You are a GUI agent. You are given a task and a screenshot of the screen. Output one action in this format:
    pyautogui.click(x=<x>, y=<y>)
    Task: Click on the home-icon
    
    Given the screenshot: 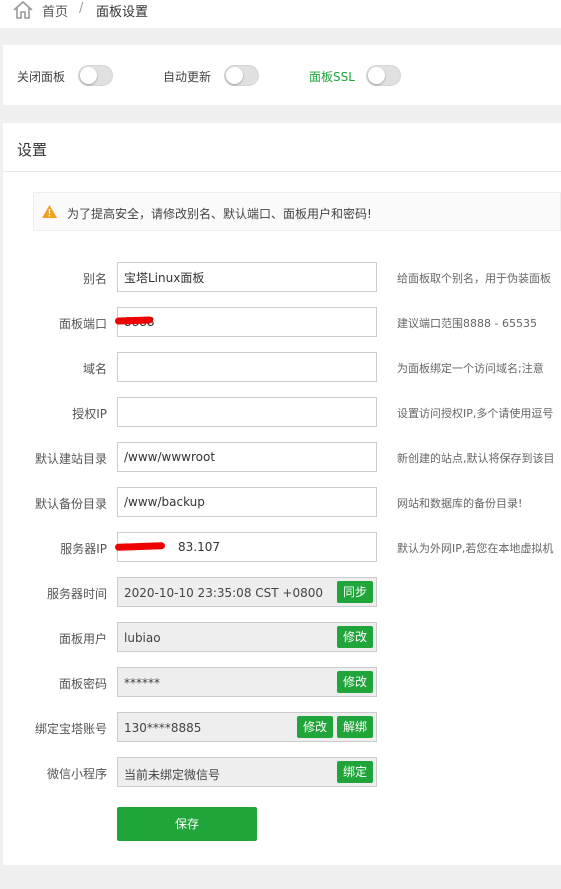 What is the action you would take?
    pyautogui.click(x=23, y=10)
    